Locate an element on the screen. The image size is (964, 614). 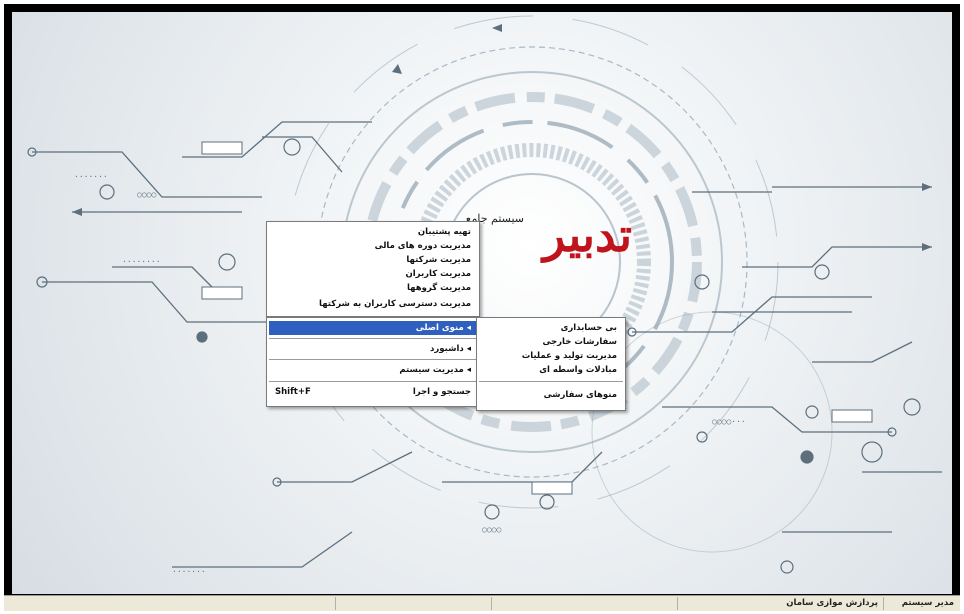
status-bar: مدیر سیستم پردازش موازی سامان is located at coordinates (482, 603).